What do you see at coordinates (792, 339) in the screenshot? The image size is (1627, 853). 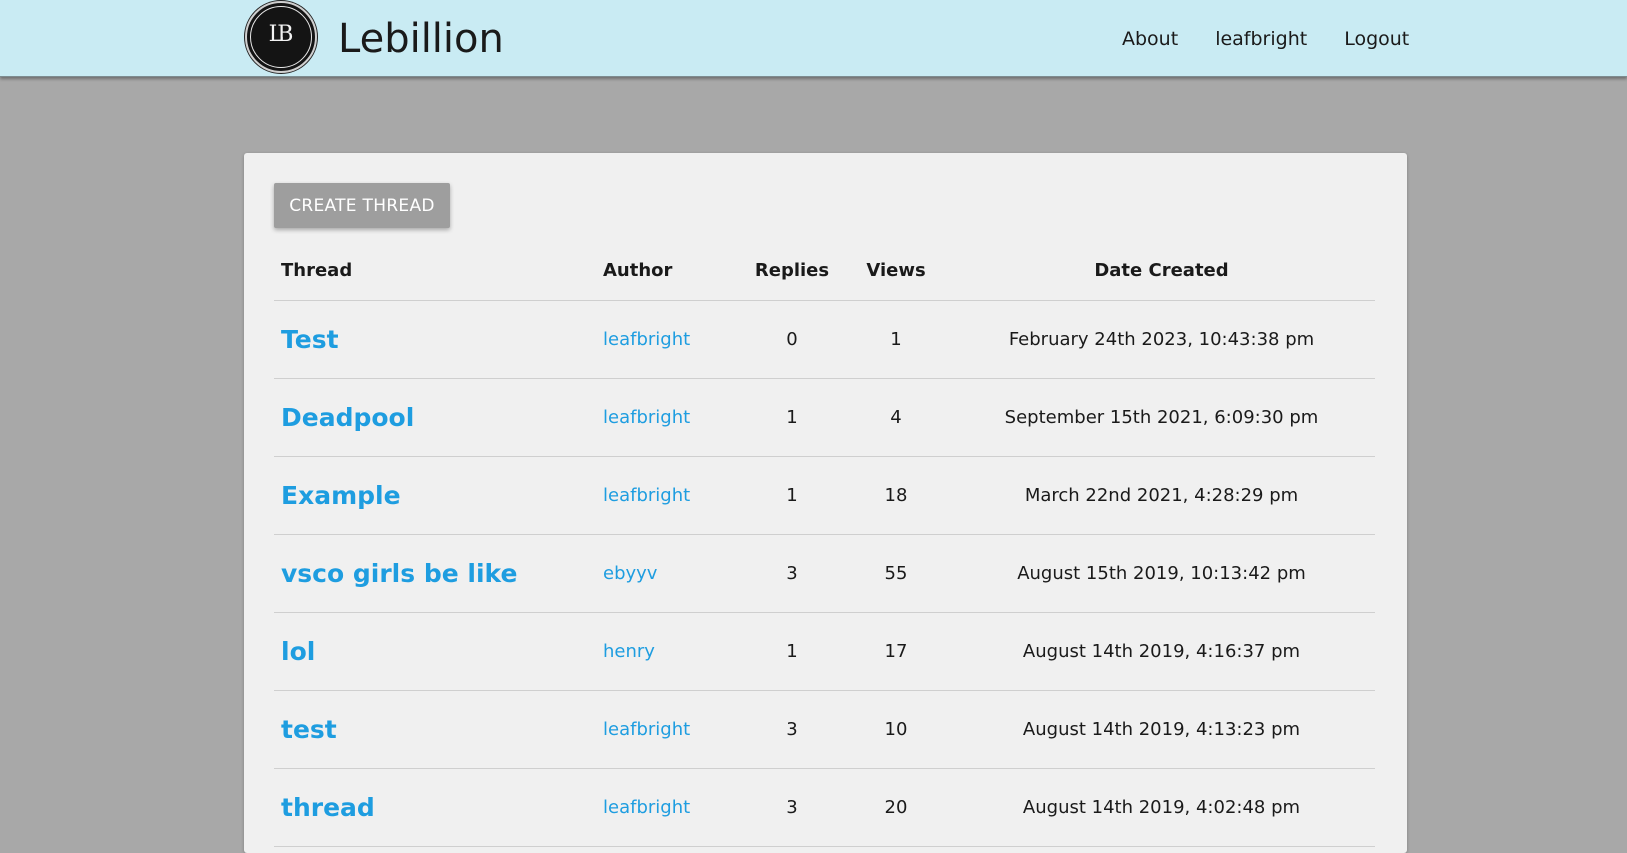 I see `thread-replies: 0` at bounding box center [792, 339].